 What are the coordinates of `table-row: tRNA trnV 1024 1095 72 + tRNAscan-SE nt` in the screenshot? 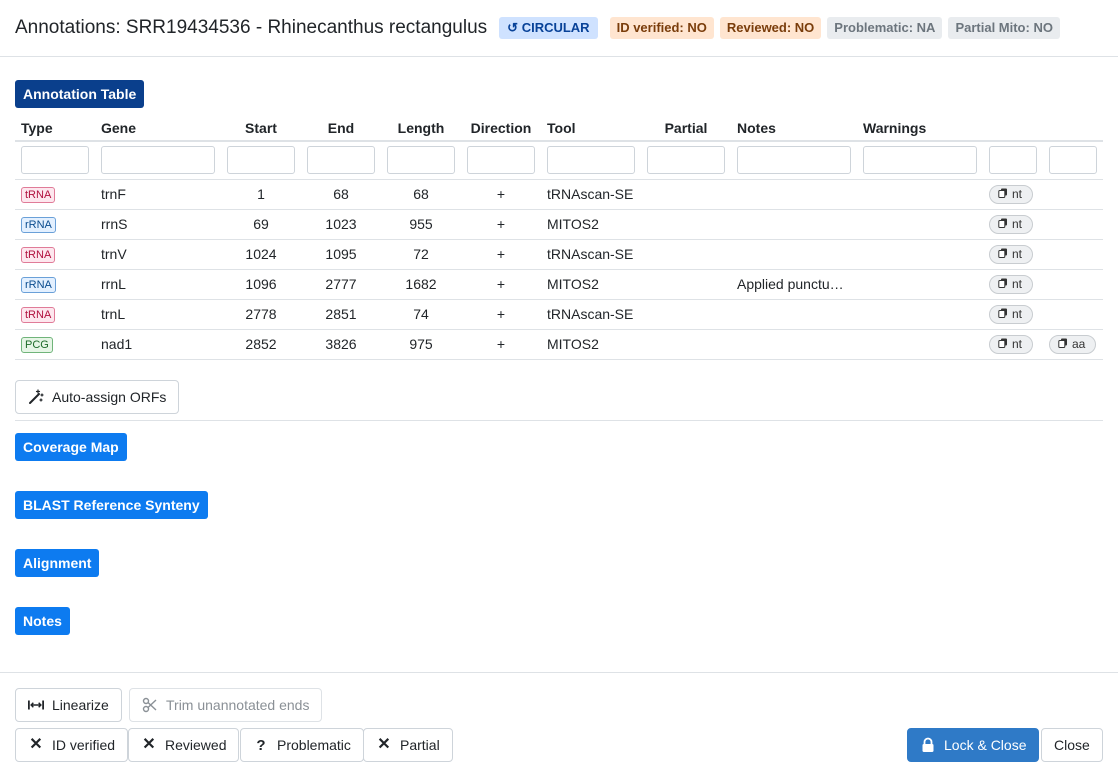 It's located at (559, 254).